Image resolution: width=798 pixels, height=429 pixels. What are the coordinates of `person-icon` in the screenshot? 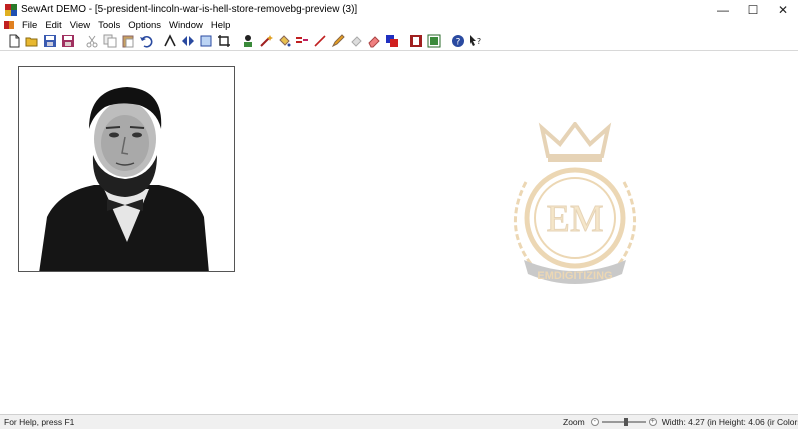 It's located at (248, 41).